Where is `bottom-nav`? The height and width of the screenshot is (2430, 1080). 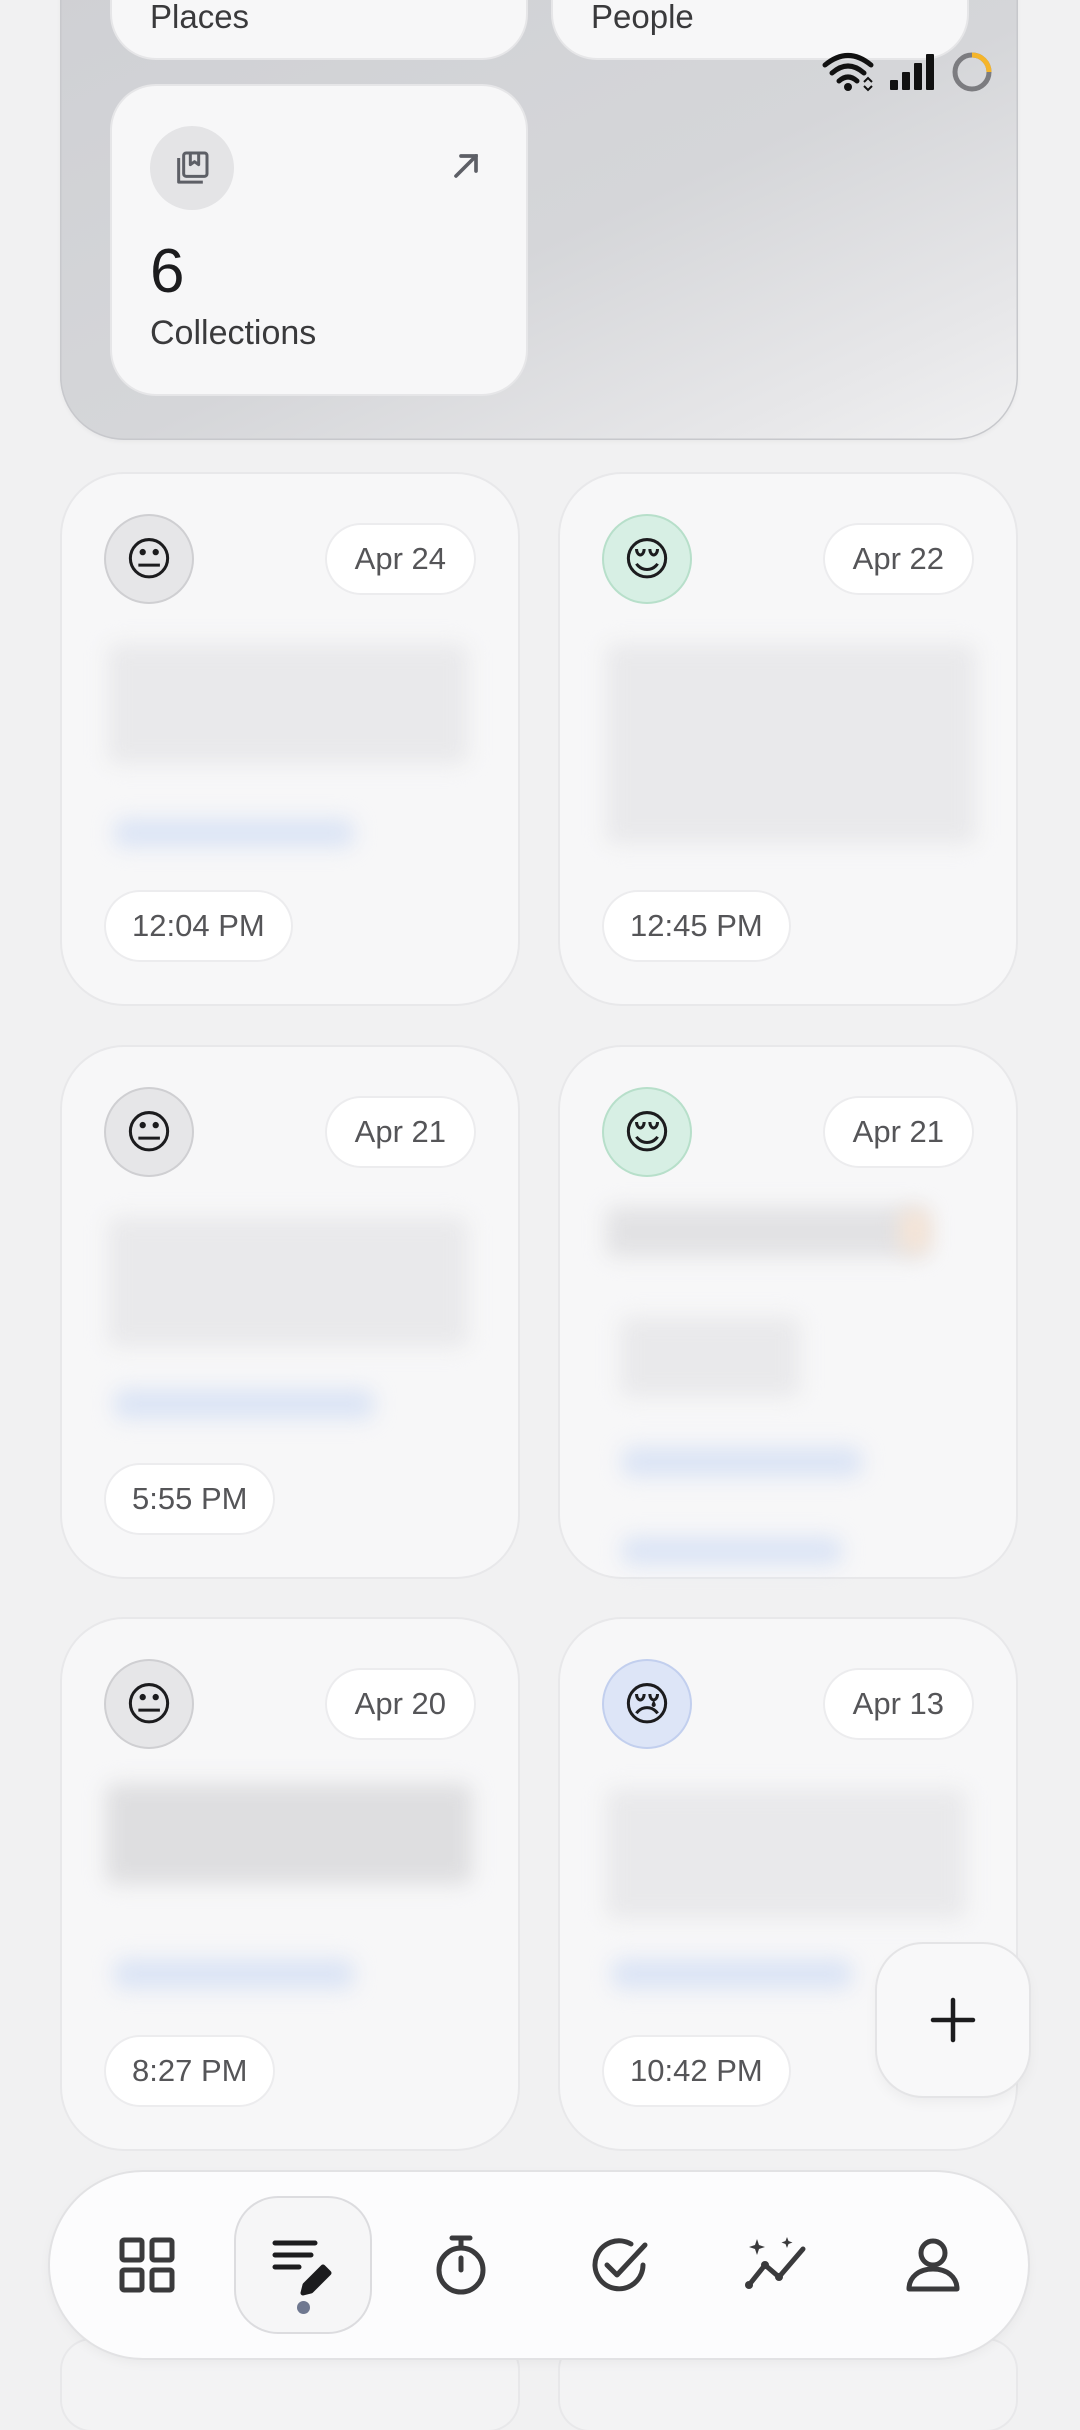 bottom-nav is located at coordinates (539, 2265).